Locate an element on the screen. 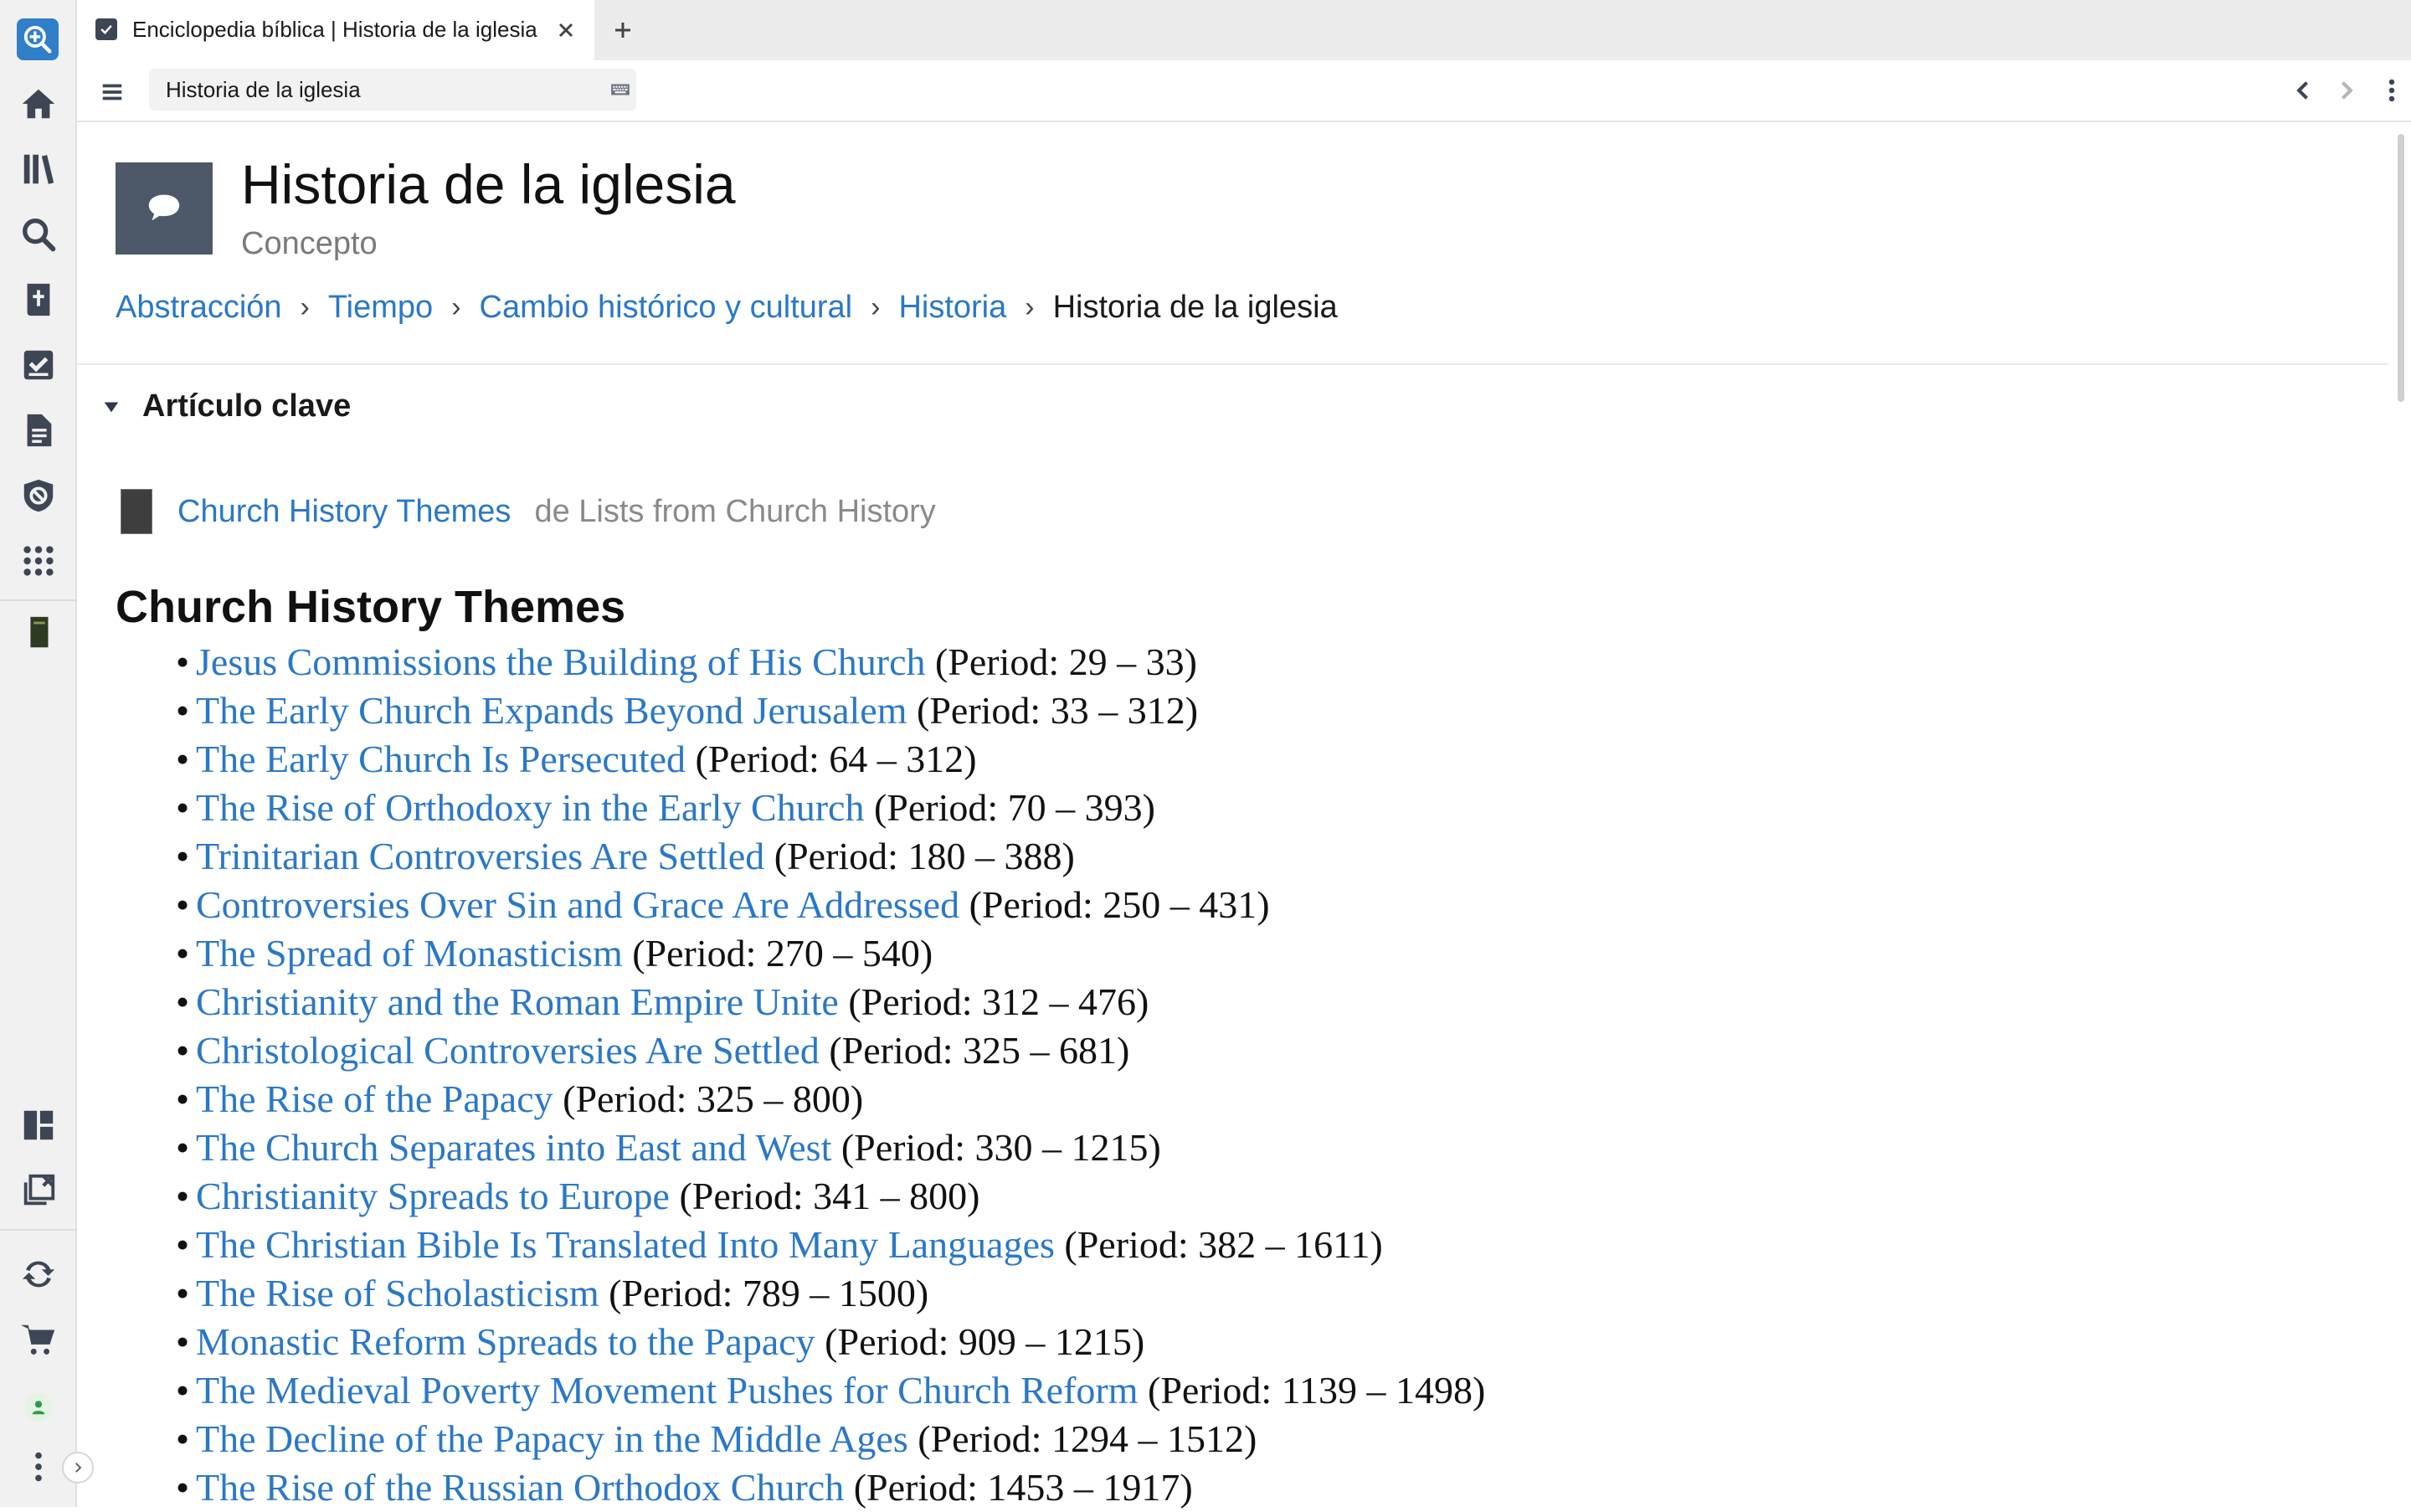  theme-link: The Rise of the Russian Orthodox Church is located at coordinates (520, 1487).